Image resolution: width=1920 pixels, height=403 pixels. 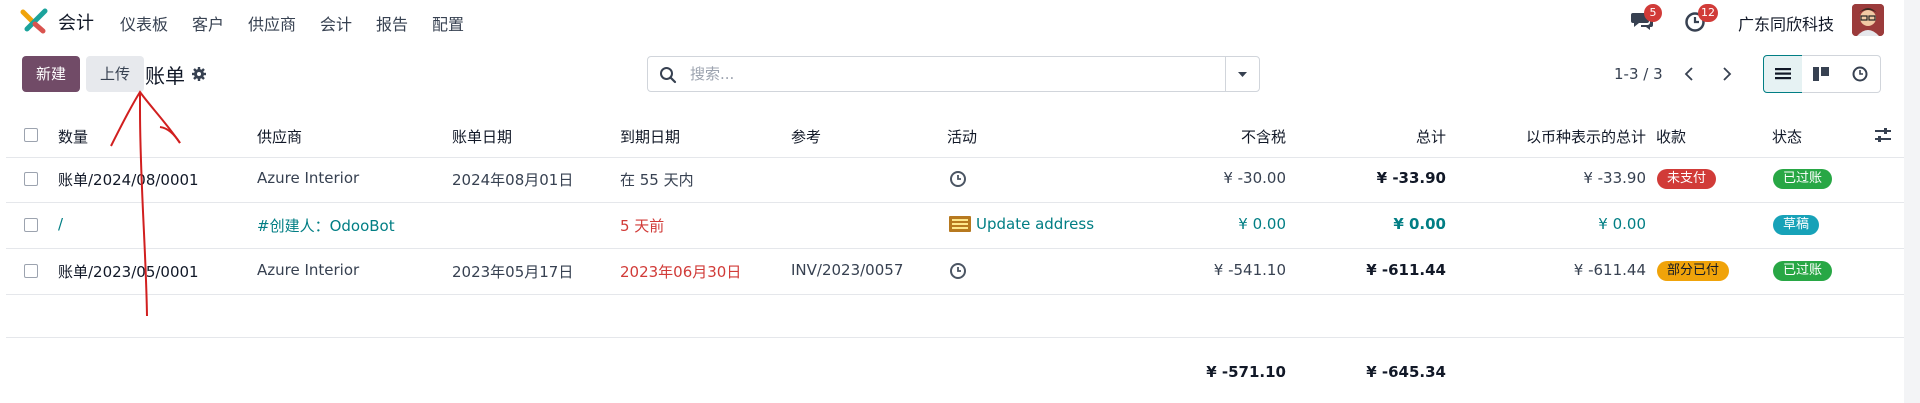 What do you see at coordinates (128, 180) in the screenshot?
I see `bill-number: 账单/2024/08/0001` at bounding box center [128, 180].